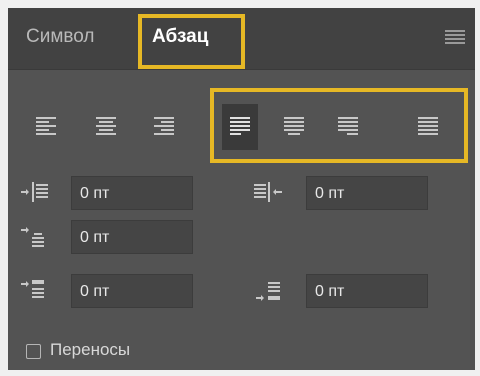  I want to click on space-after-icon, so click(272, 294).